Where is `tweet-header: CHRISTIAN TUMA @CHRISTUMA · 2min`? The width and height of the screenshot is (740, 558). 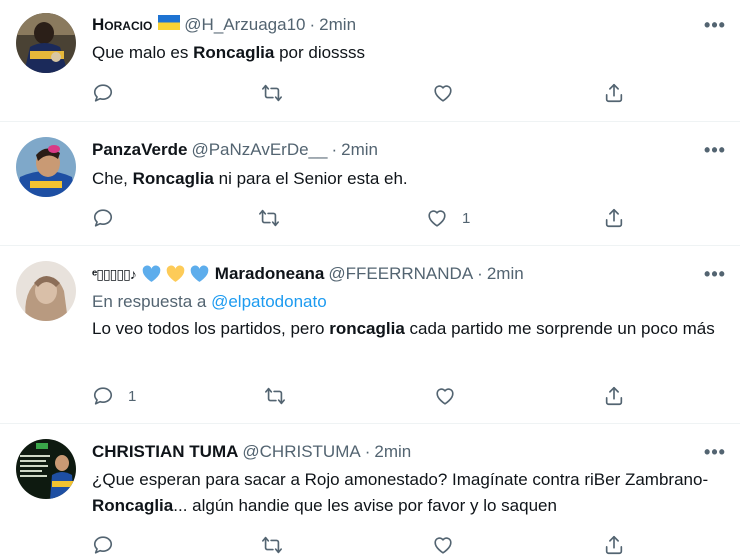 tweet-header: CHRISTIAN TUMA @CHRISTUMA · 2min is located at coordinates (251, 452).